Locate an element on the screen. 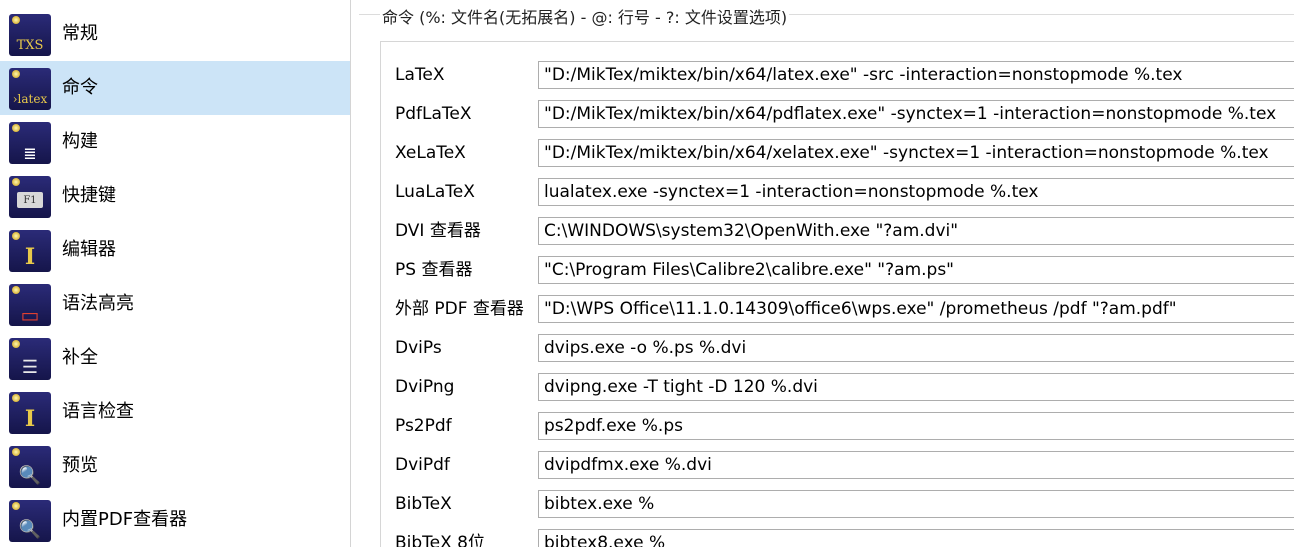 This screenshot has height=547, width=1294. sidebar-item-label: 语言检查 is located at coordinates (98, 411).